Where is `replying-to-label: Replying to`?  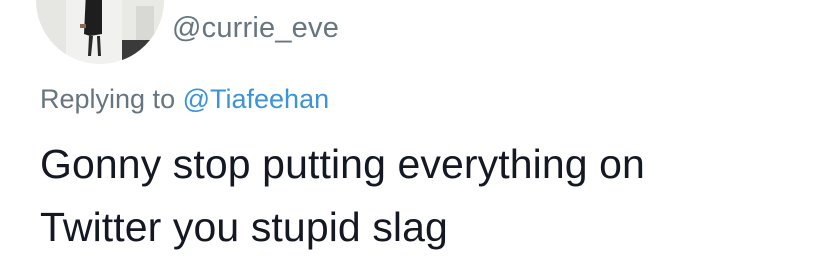
replying-to-label: Replying to is located at coordinates (108, 99).